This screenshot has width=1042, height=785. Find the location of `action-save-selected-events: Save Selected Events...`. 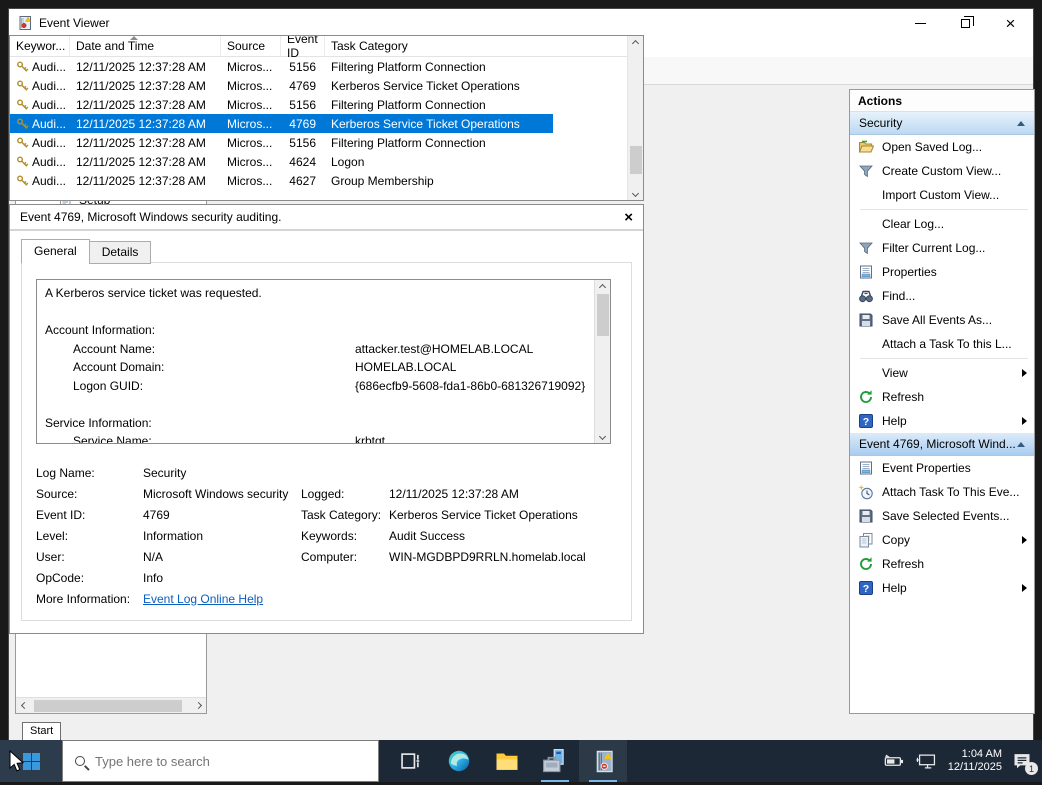

action-save-selected-events: Save Selected Events... is located at coordinates (942, 516).